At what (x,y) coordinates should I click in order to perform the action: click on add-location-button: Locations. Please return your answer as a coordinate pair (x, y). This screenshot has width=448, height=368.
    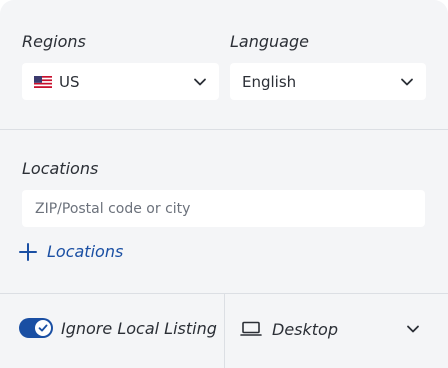
    Looking at the image, I should click on (71, 251).